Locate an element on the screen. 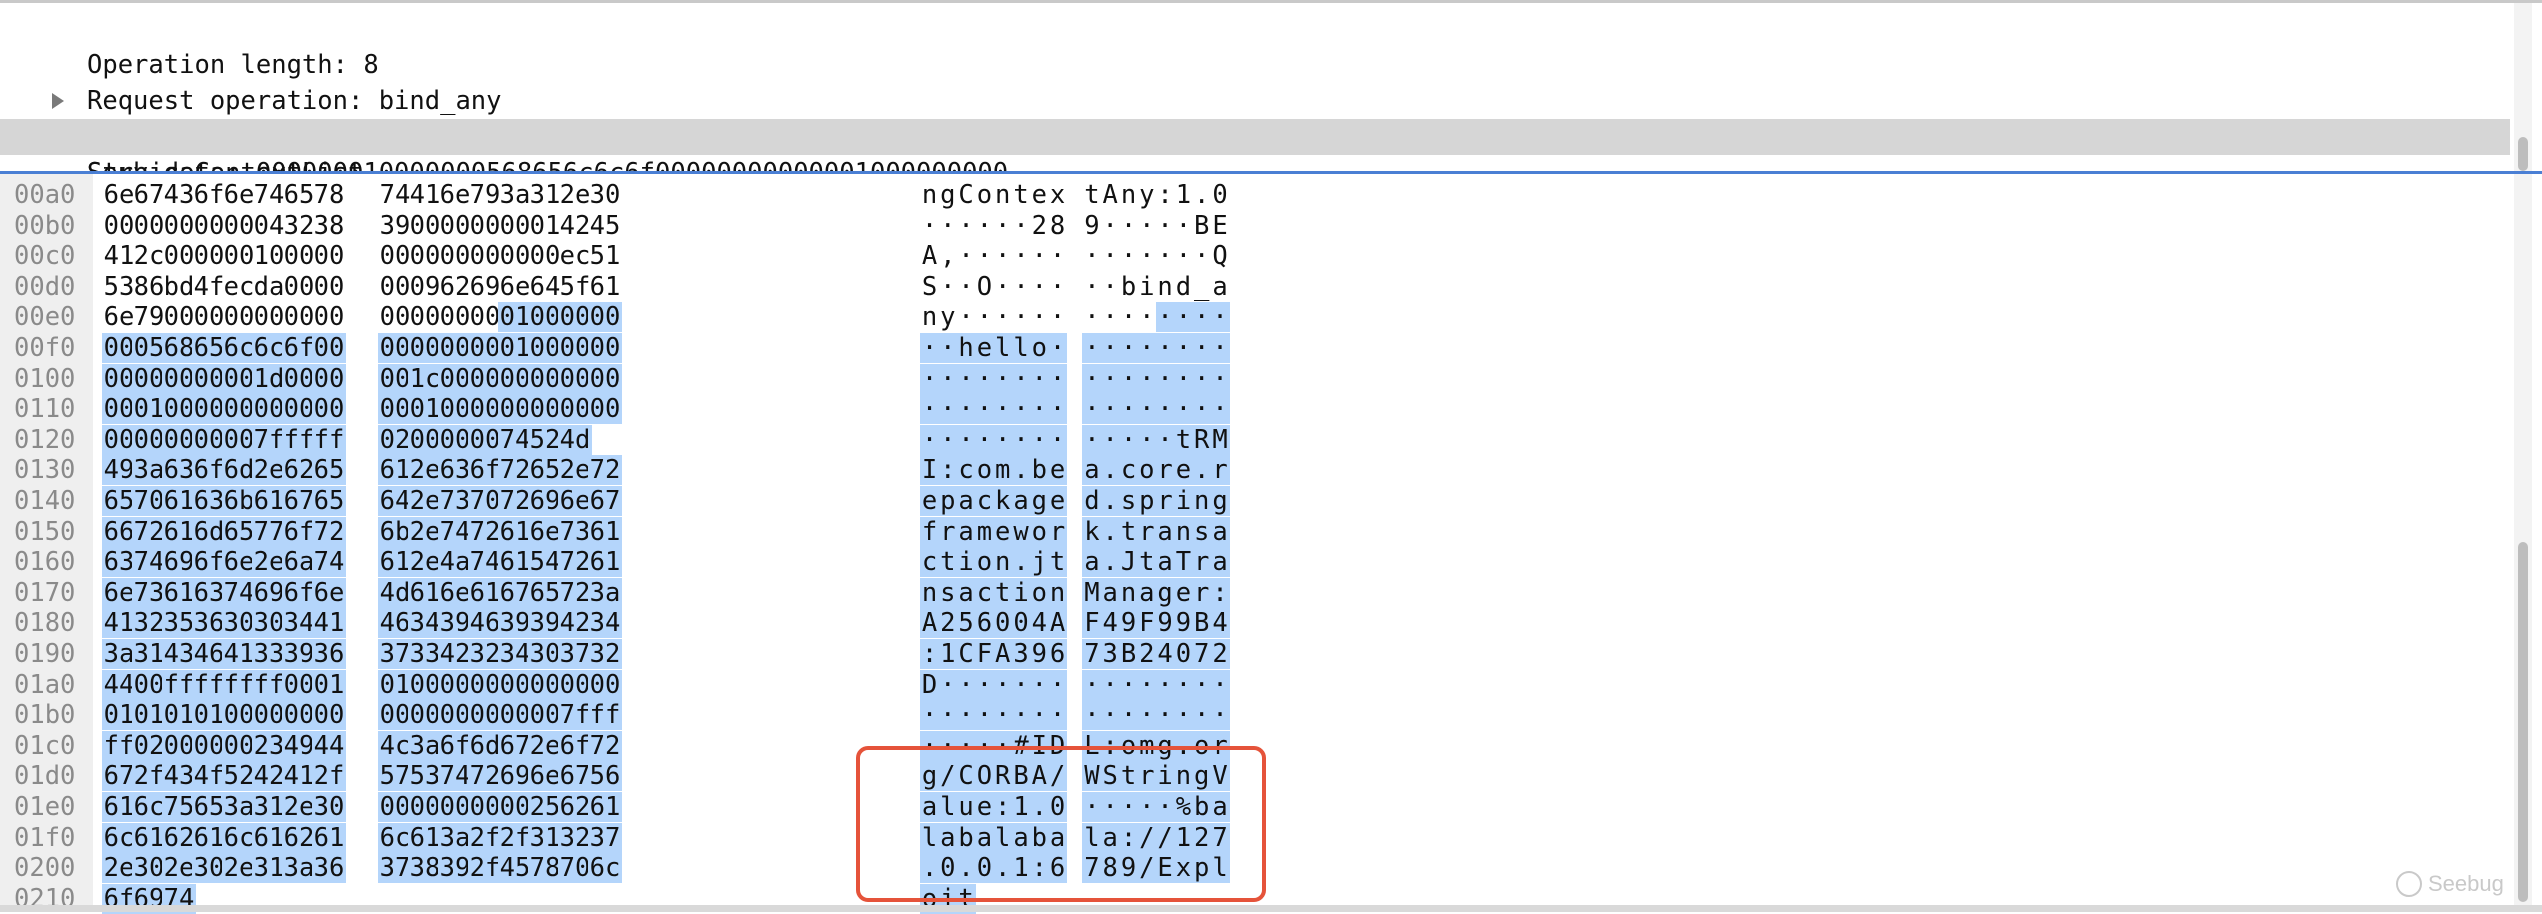 This screenshot has height=914, width=2542. tree-row-service-context-list: ServiceContextList is located at coordinates (1255, 135).